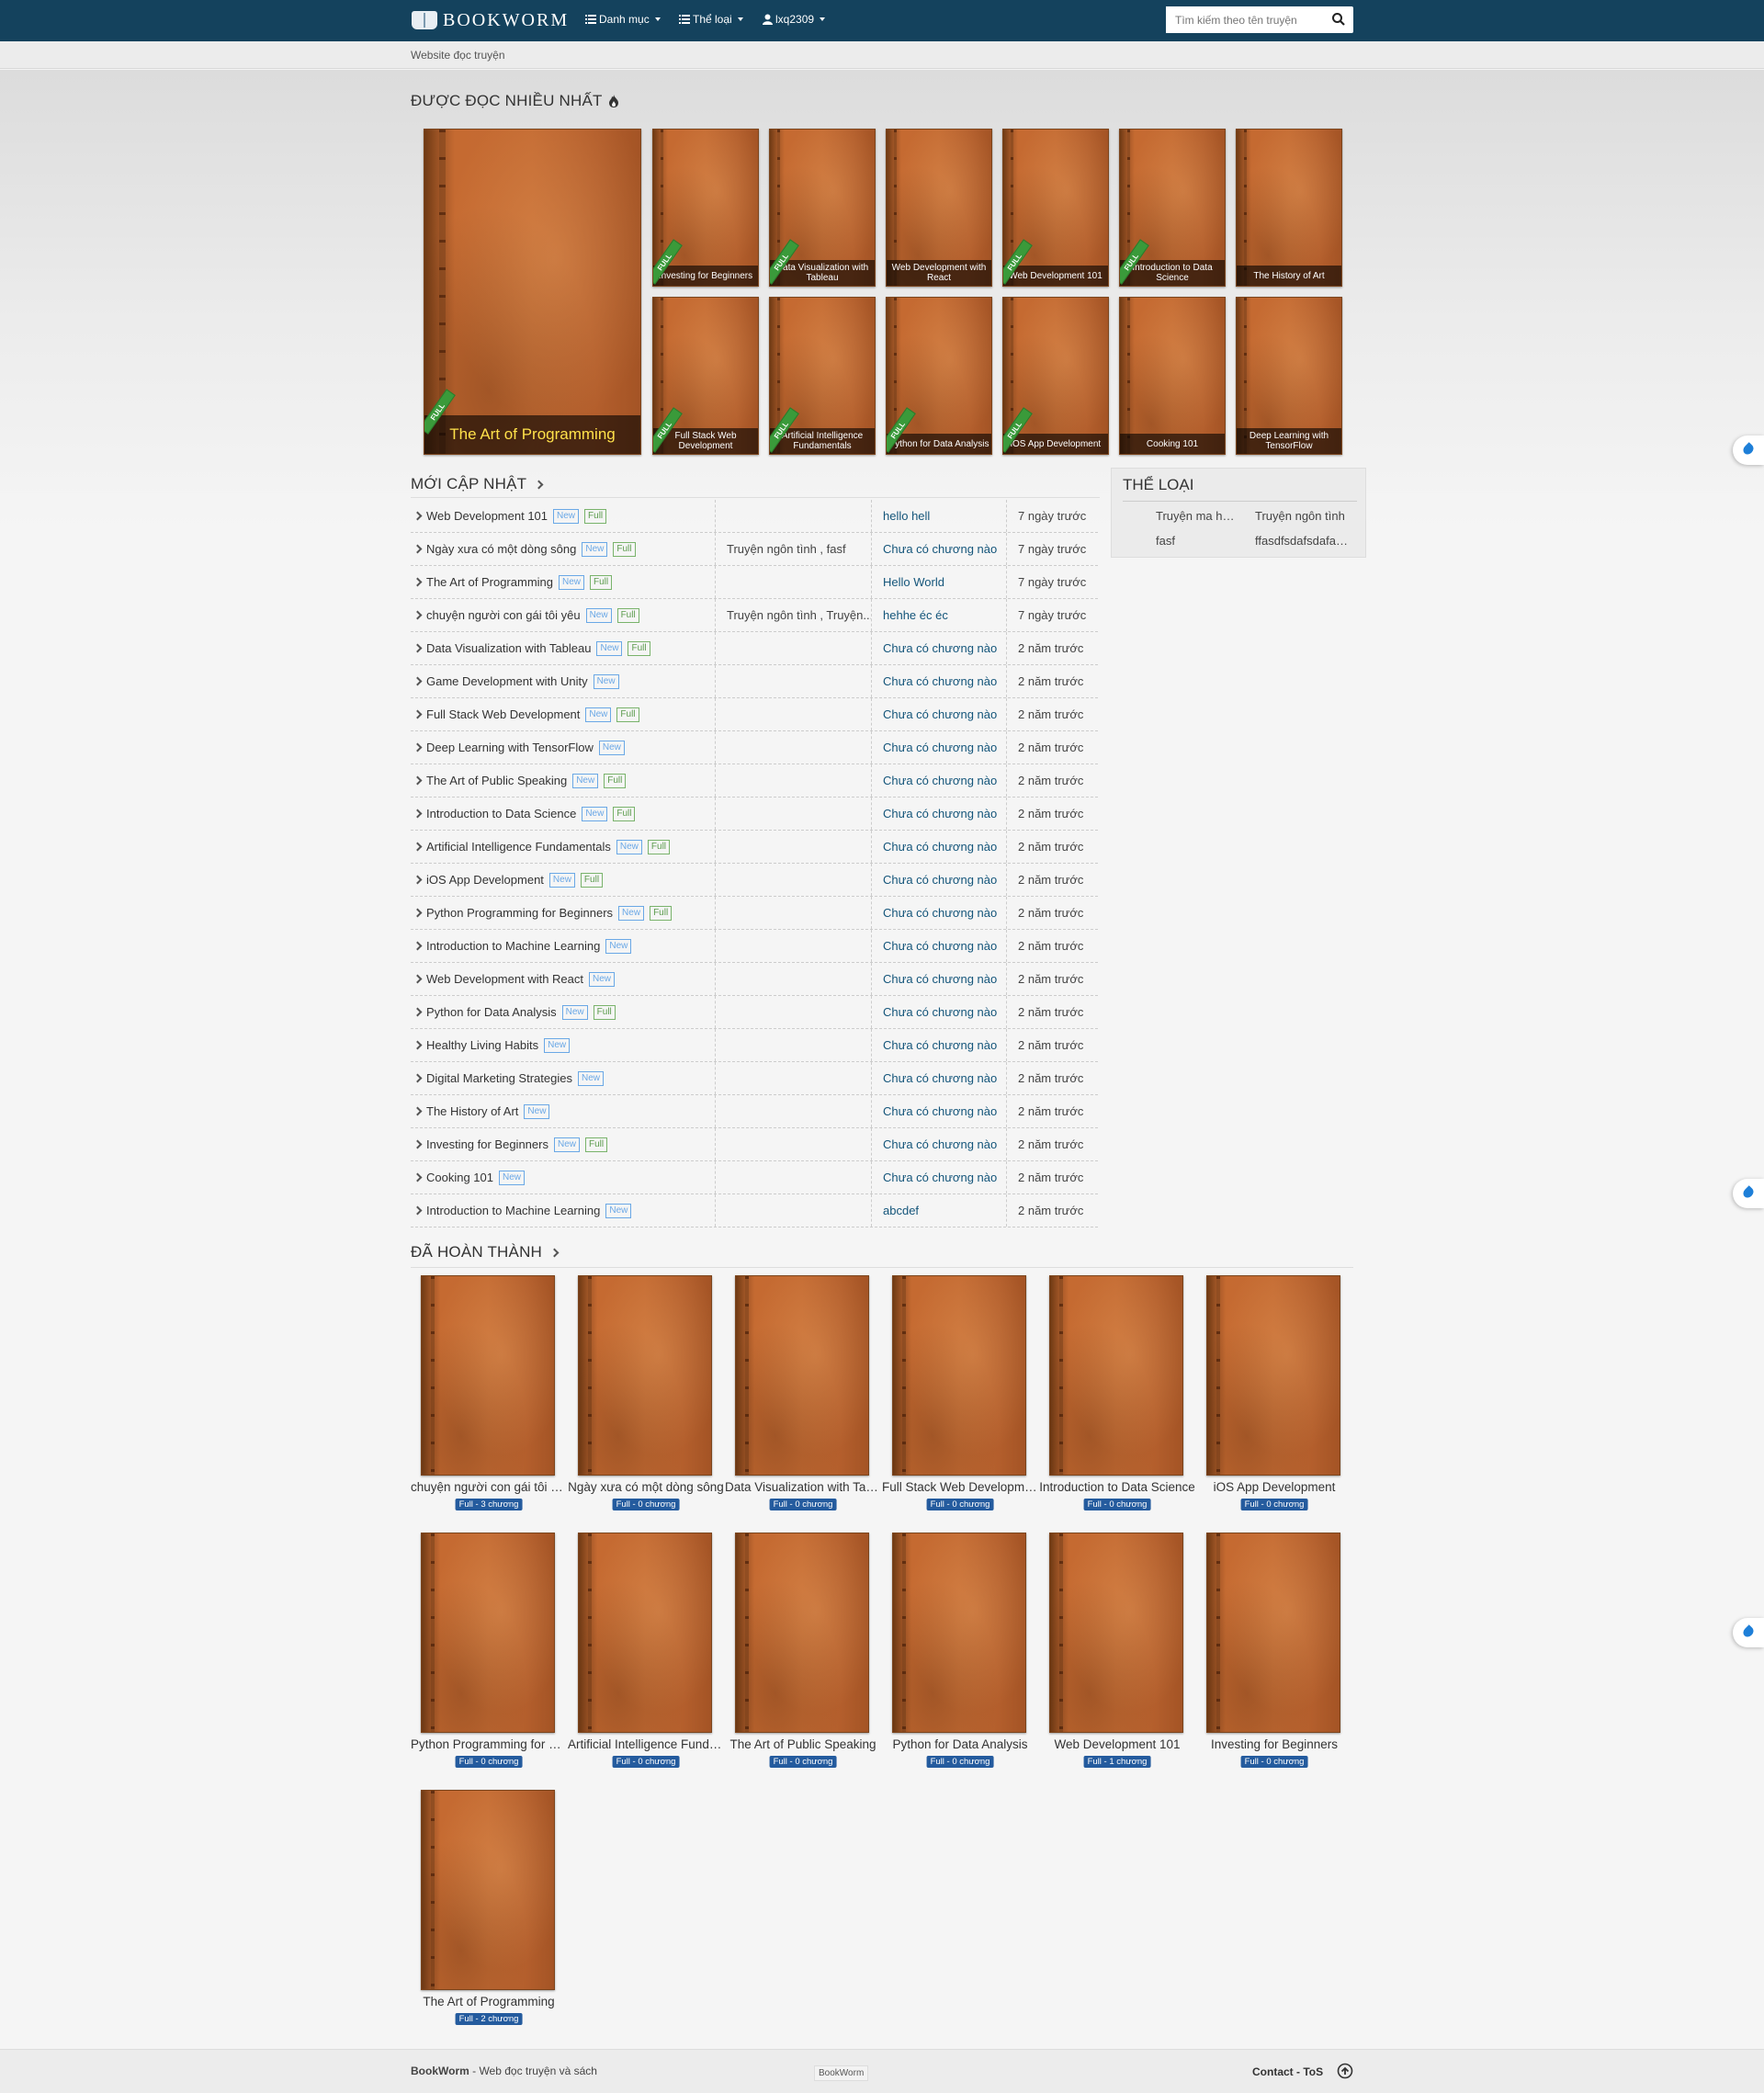  Describe the element at coordinates (794, 549) in the screenshot. I see `row-genres: Truyện ngôn tình , fasf` at that location.